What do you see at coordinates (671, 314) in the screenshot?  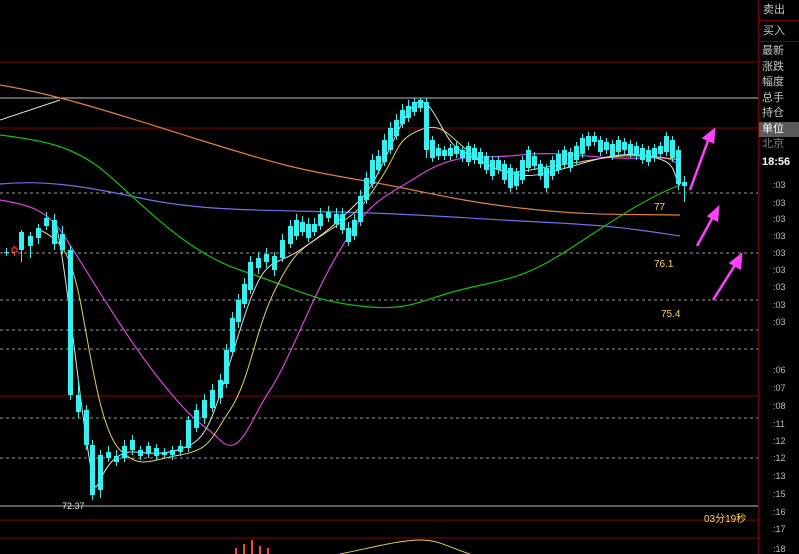 I see `level-75-4-label: 75.4` at bounding box center [671, 314].